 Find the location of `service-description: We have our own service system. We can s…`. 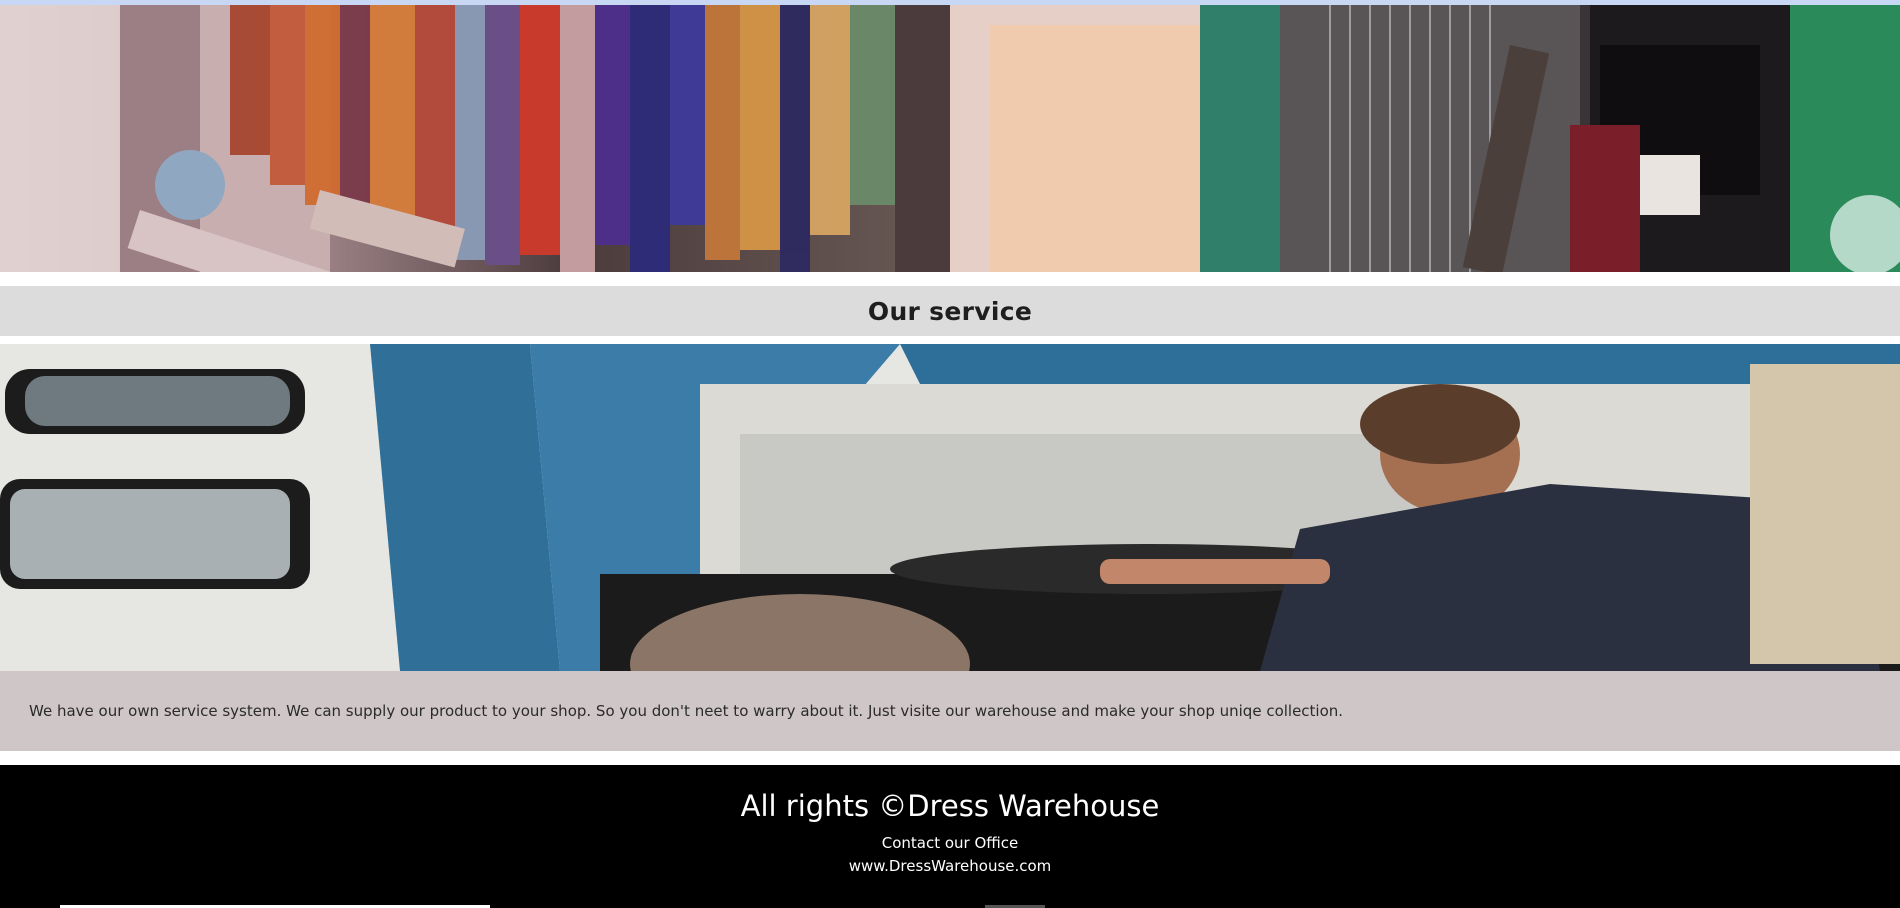

service-description: We have our own service system. We can s… is located at coordinates (686, 711).